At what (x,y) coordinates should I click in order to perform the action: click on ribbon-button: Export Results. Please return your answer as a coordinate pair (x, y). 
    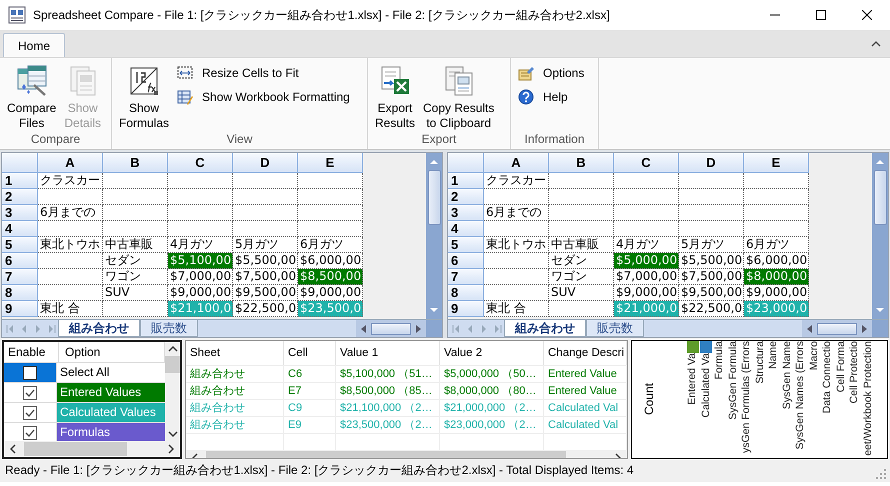
    Looking at the image, I should click on (395, 97).